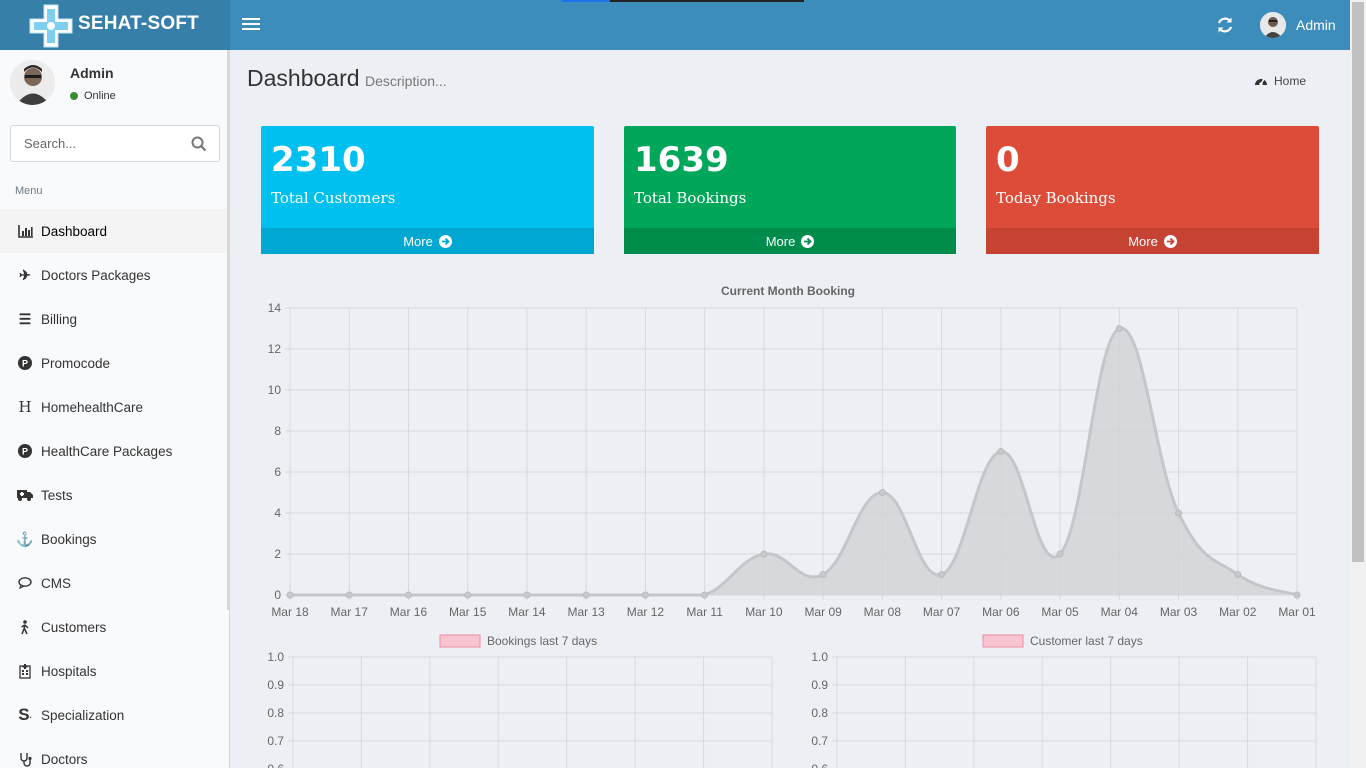  Describe the element at coordinates (275, 349) in the screenshot. I see `y-tick-label: 12` at that location.